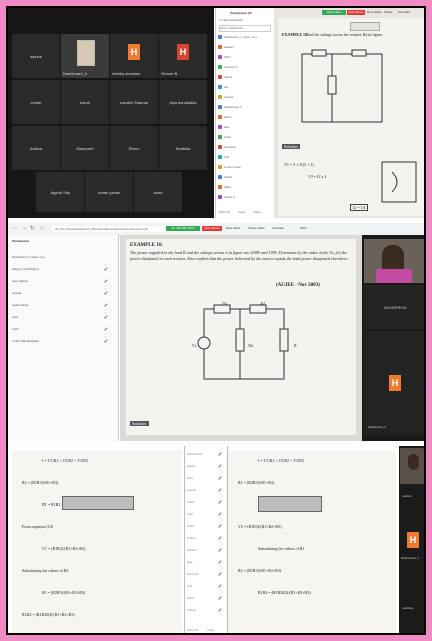 The height and width of the screenshot is (641, 432). I want to click on participant-row: Aditya S, so click(226, 197).